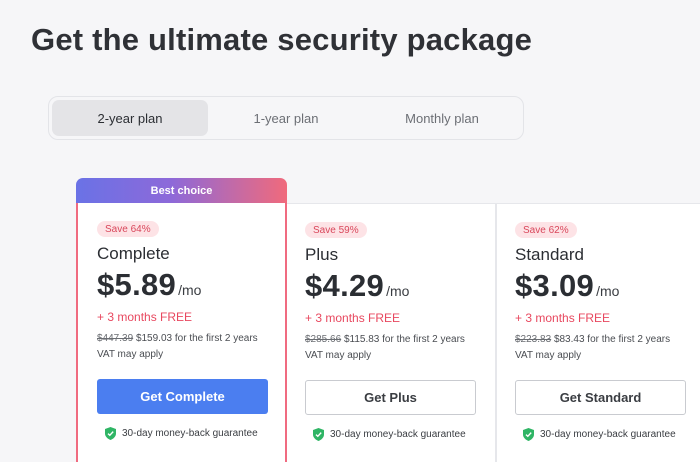  What do you see at coordinates (181, 191) in the screenshot?
I see `best-choice-banner: Best choice` at bounding box center [181, 191].